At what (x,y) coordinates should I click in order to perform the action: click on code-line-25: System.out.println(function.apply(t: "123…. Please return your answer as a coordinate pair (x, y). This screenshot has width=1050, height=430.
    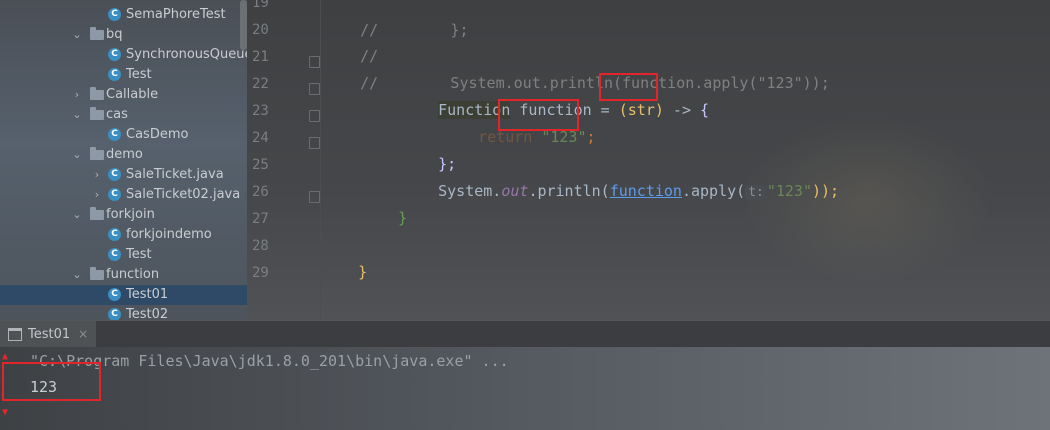
    Looking at the image, I should click on (620, 177).